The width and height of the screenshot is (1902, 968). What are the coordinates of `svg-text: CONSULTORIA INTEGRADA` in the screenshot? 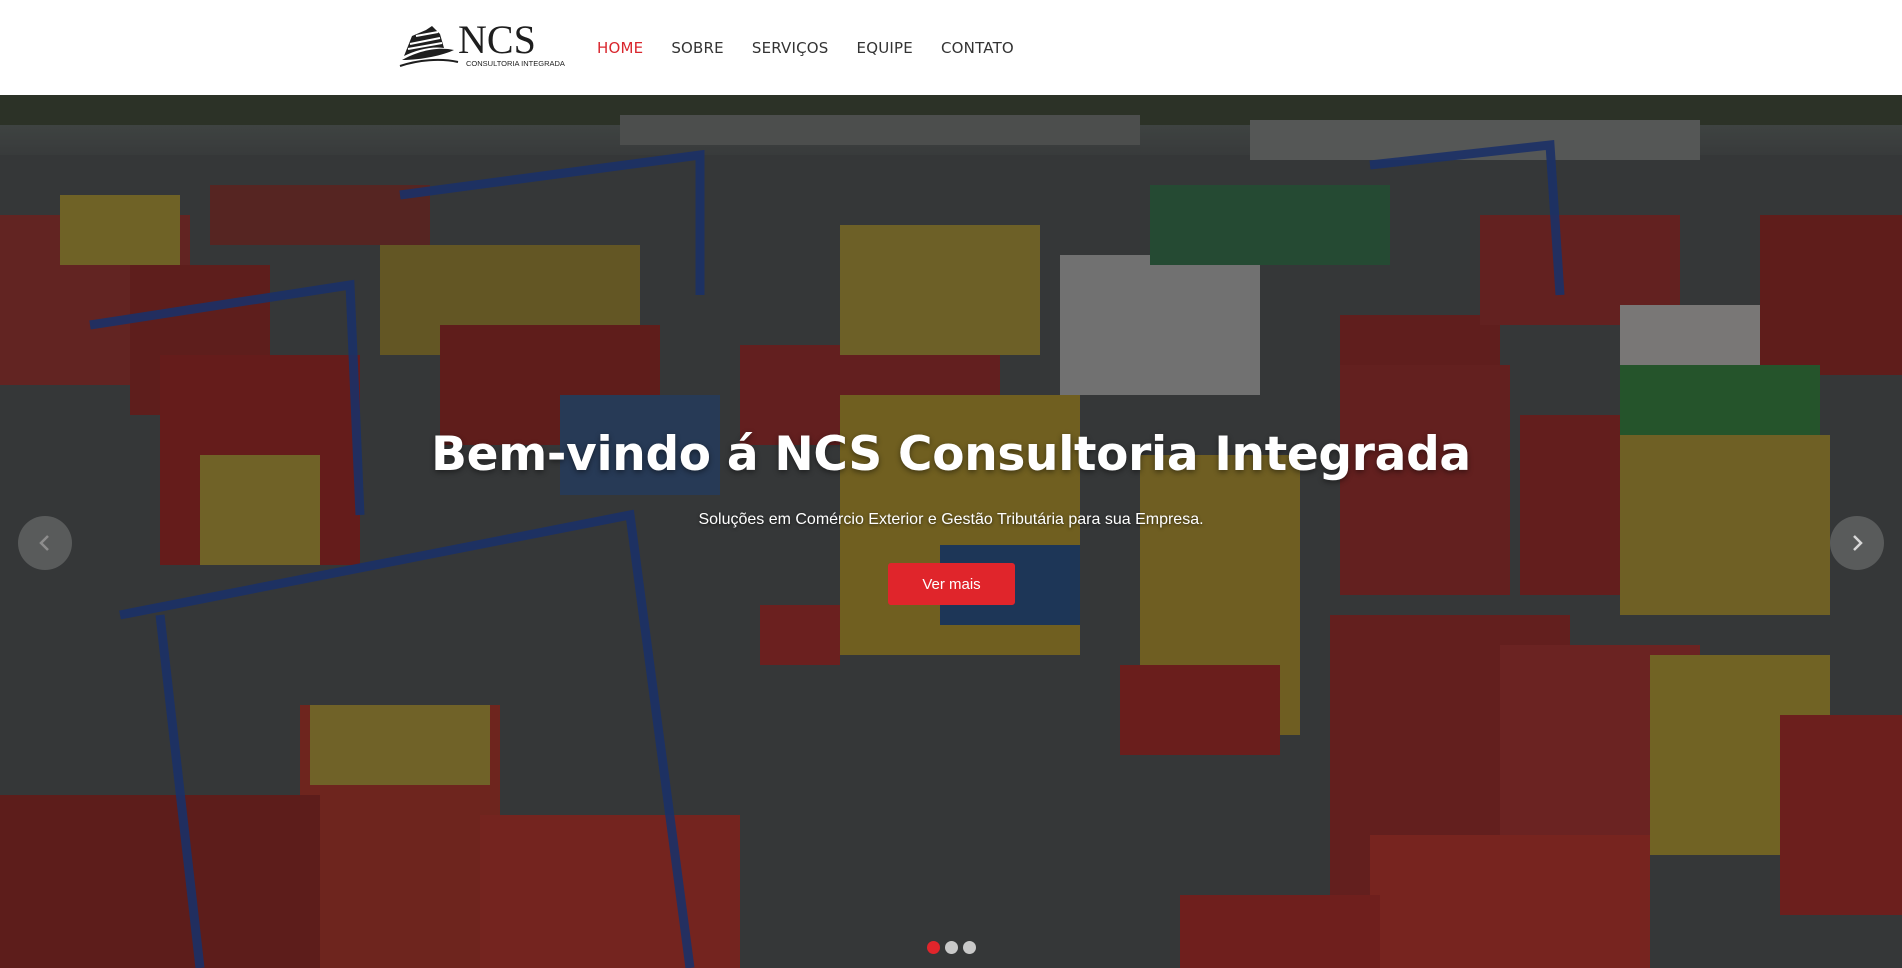 It's located at (515, 63).